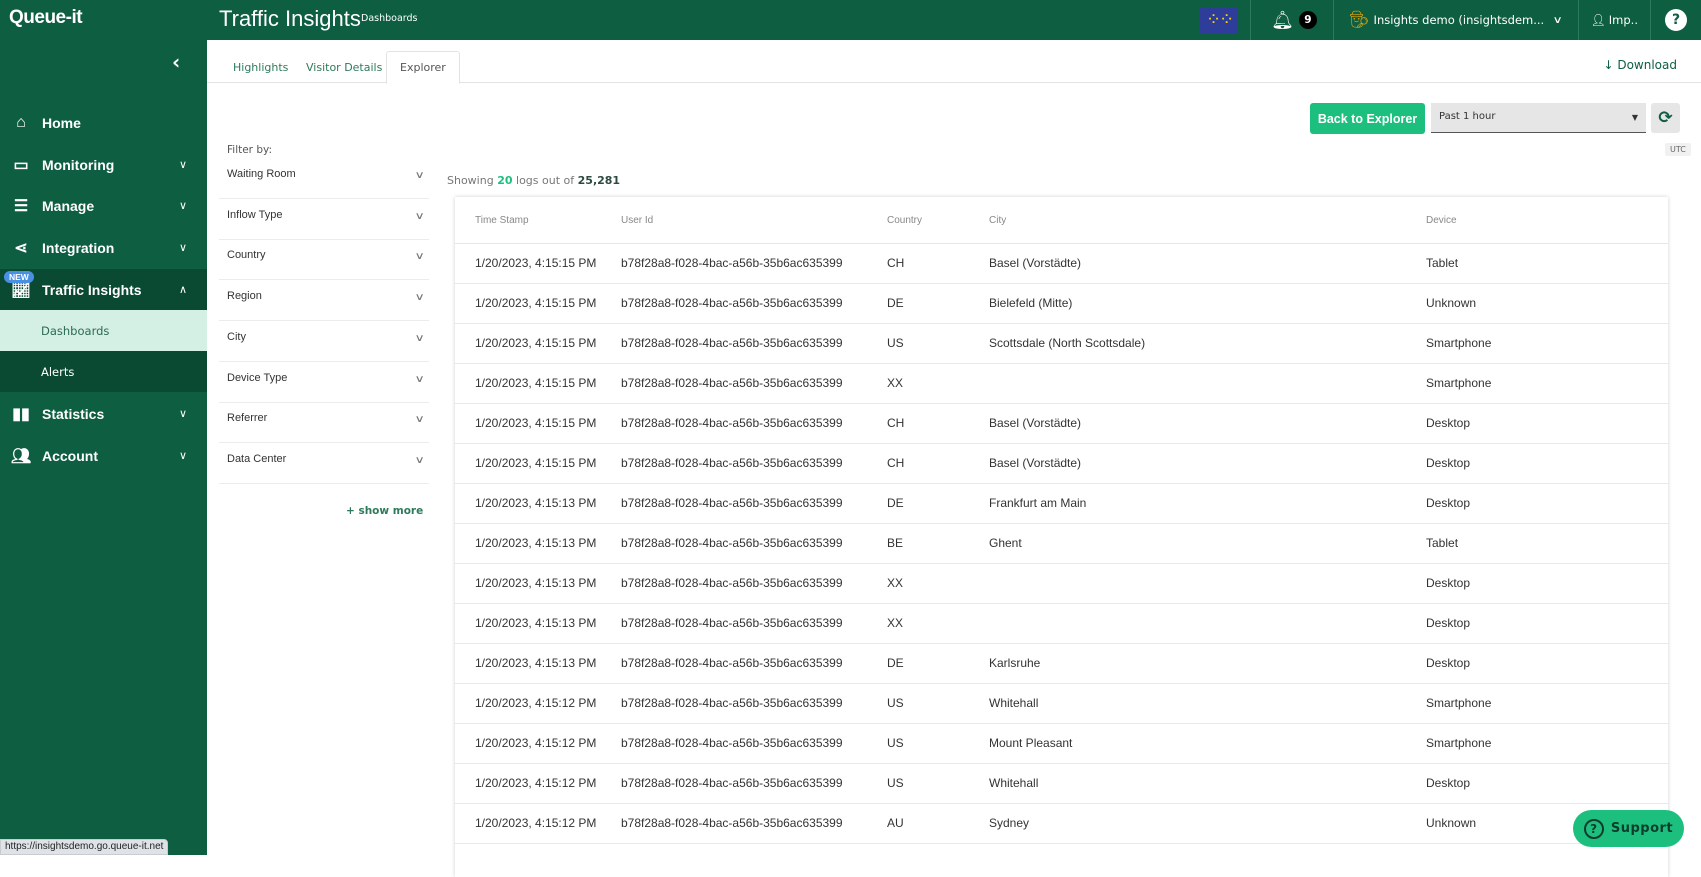  I want to click on sidebar-item-integration: ⋖ Integration ∨, so click(103, 247).